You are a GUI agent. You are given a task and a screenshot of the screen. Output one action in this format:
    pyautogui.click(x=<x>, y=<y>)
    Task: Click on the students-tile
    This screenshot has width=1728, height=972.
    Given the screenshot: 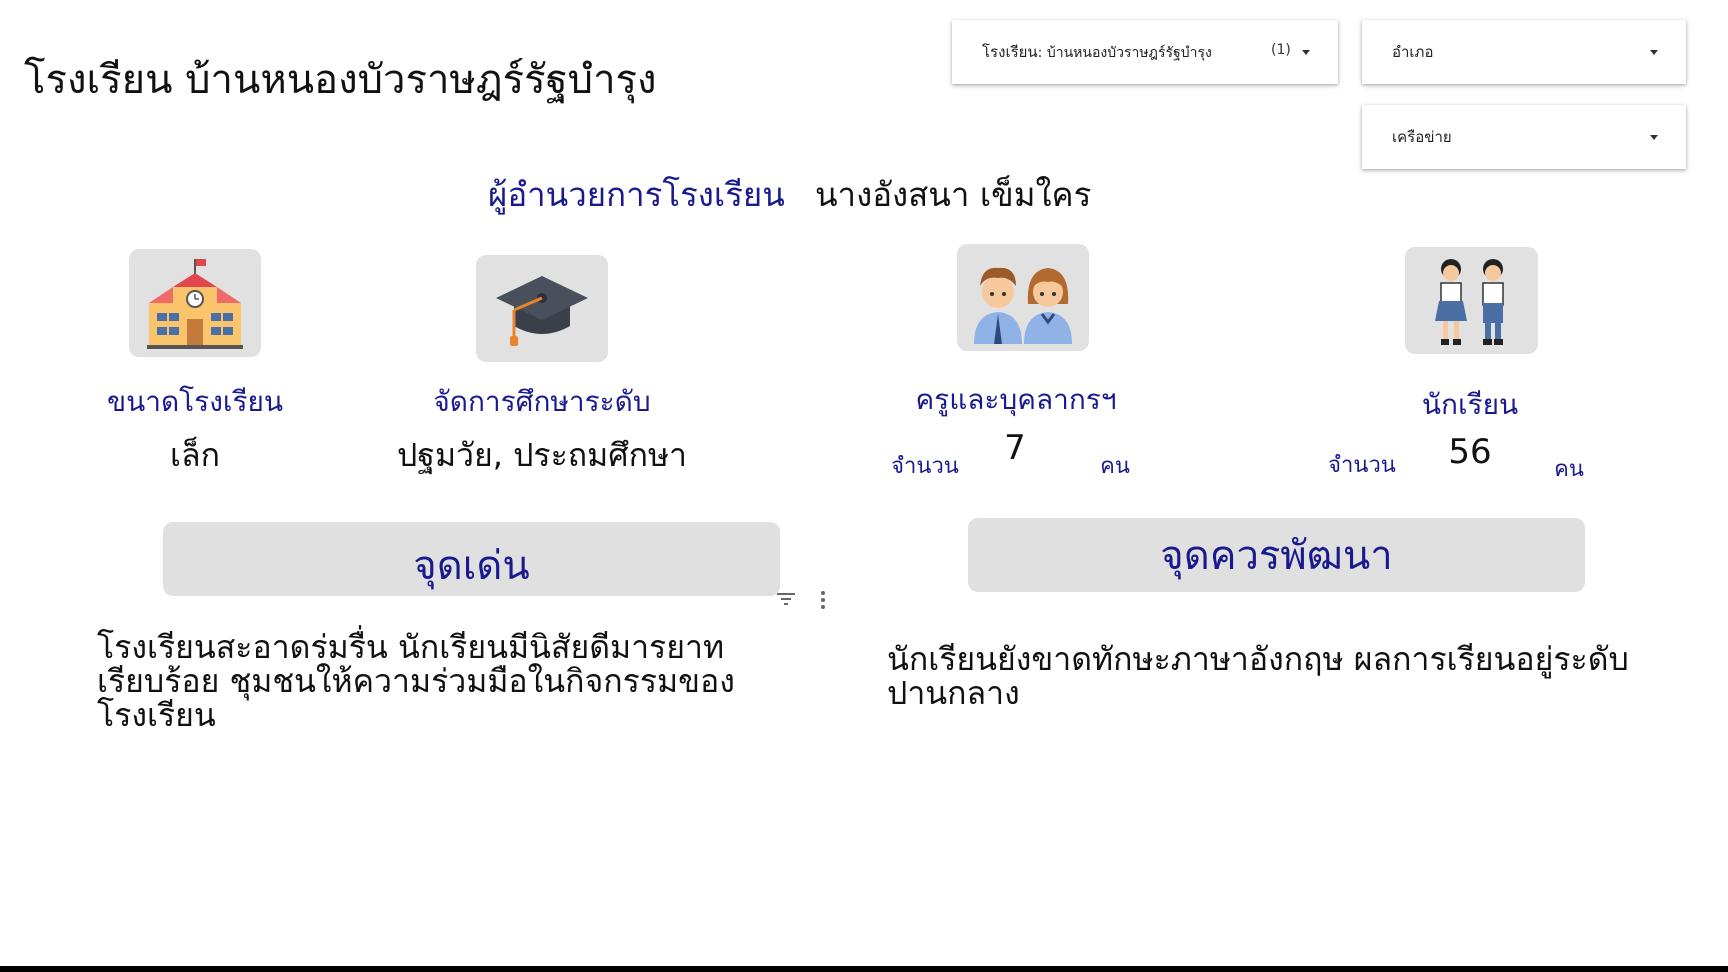 What is the action you would take?
    pyautogui.click(x=1471, y=300)
    